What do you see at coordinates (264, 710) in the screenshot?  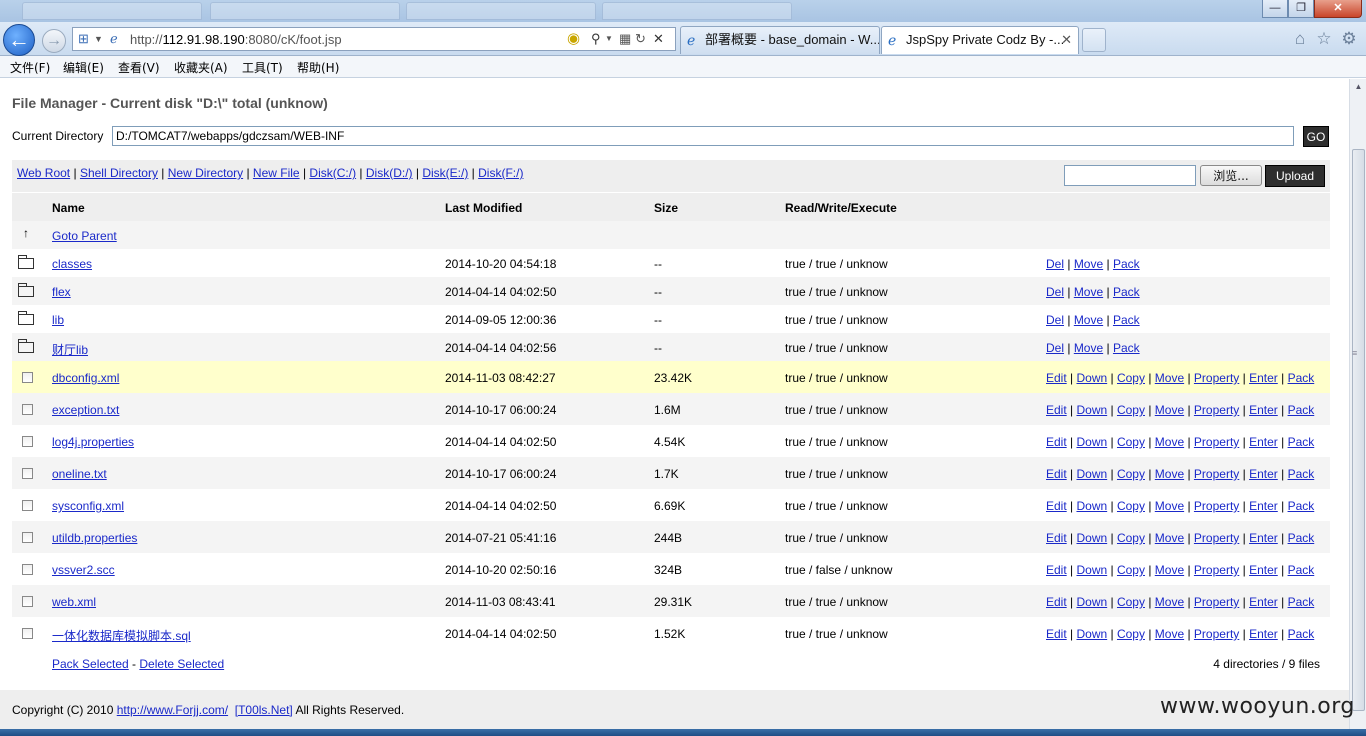 I see `t00ls-link: [T00ls.Net]` at bounding box center [264, 710].